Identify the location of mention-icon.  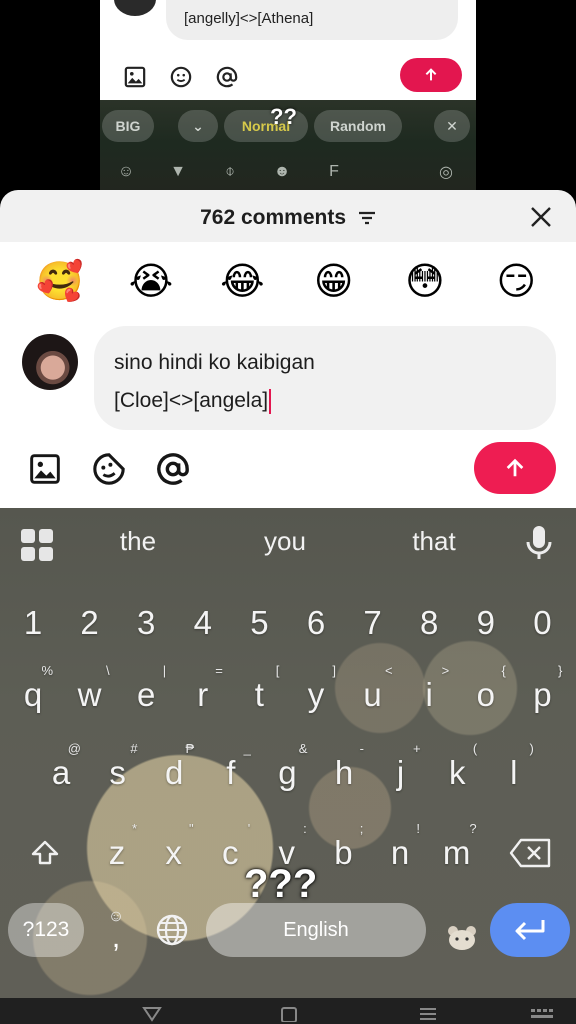
(173, 469).